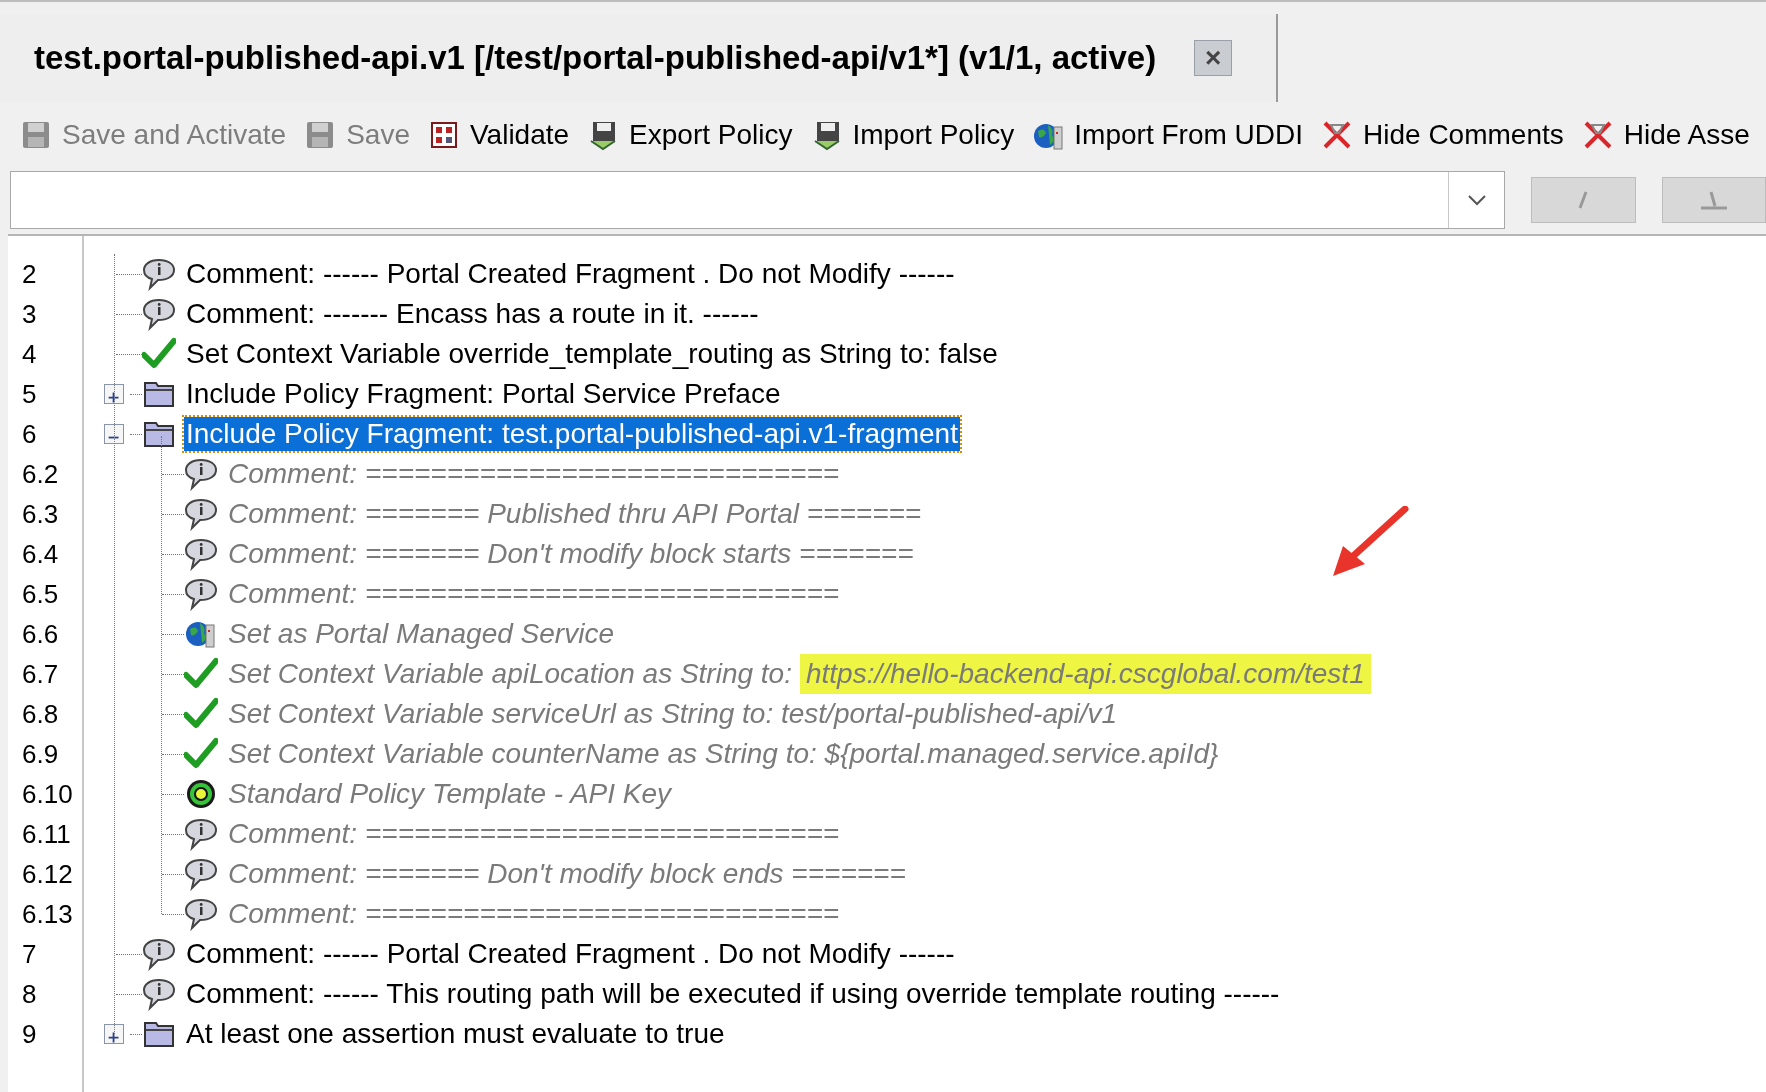 This screenshot has height=1092, width=1766. I want to click on tree-node-label: Set Context Variable counterName as String to: ${portal.managed.service.apiId}, so click(723, 754).